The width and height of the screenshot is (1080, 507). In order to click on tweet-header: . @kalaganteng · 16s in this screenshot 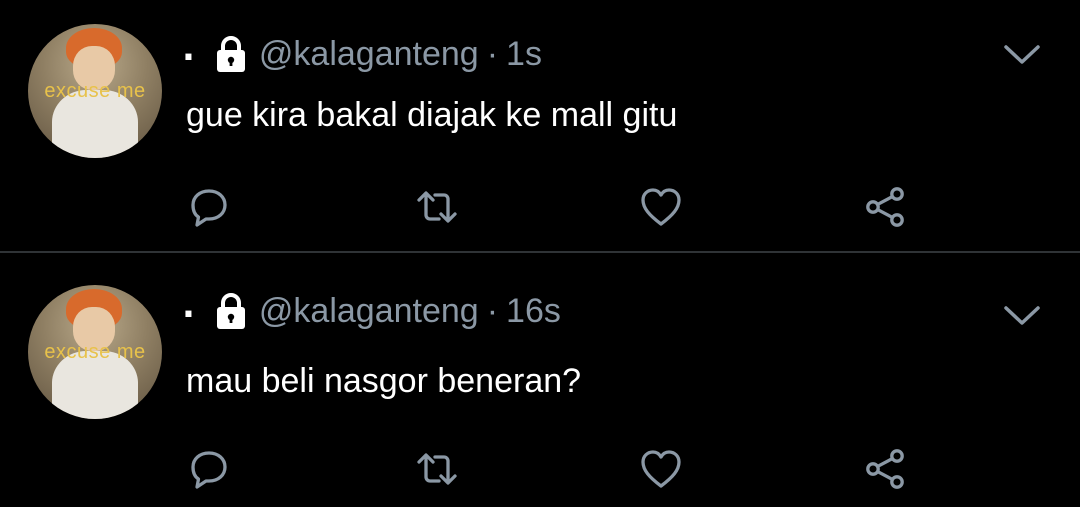, I will do `click(371, 311)`.